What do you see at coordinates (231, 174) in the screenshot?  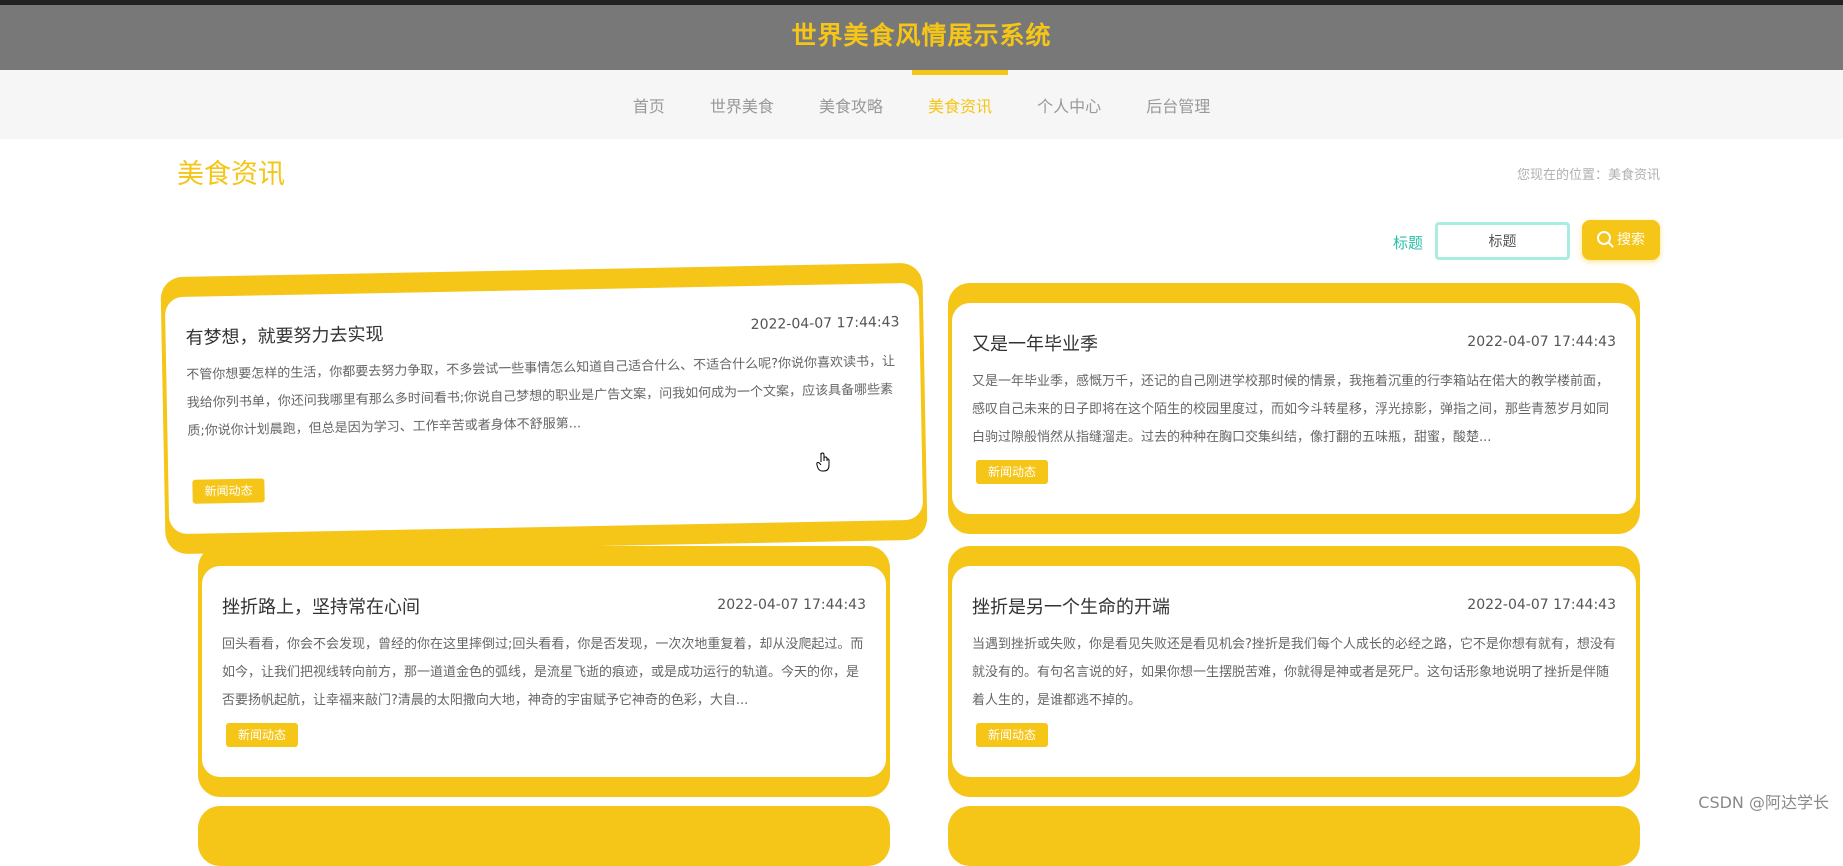 I see `page-title: 美食资讯` at bounding box center [231, 174].